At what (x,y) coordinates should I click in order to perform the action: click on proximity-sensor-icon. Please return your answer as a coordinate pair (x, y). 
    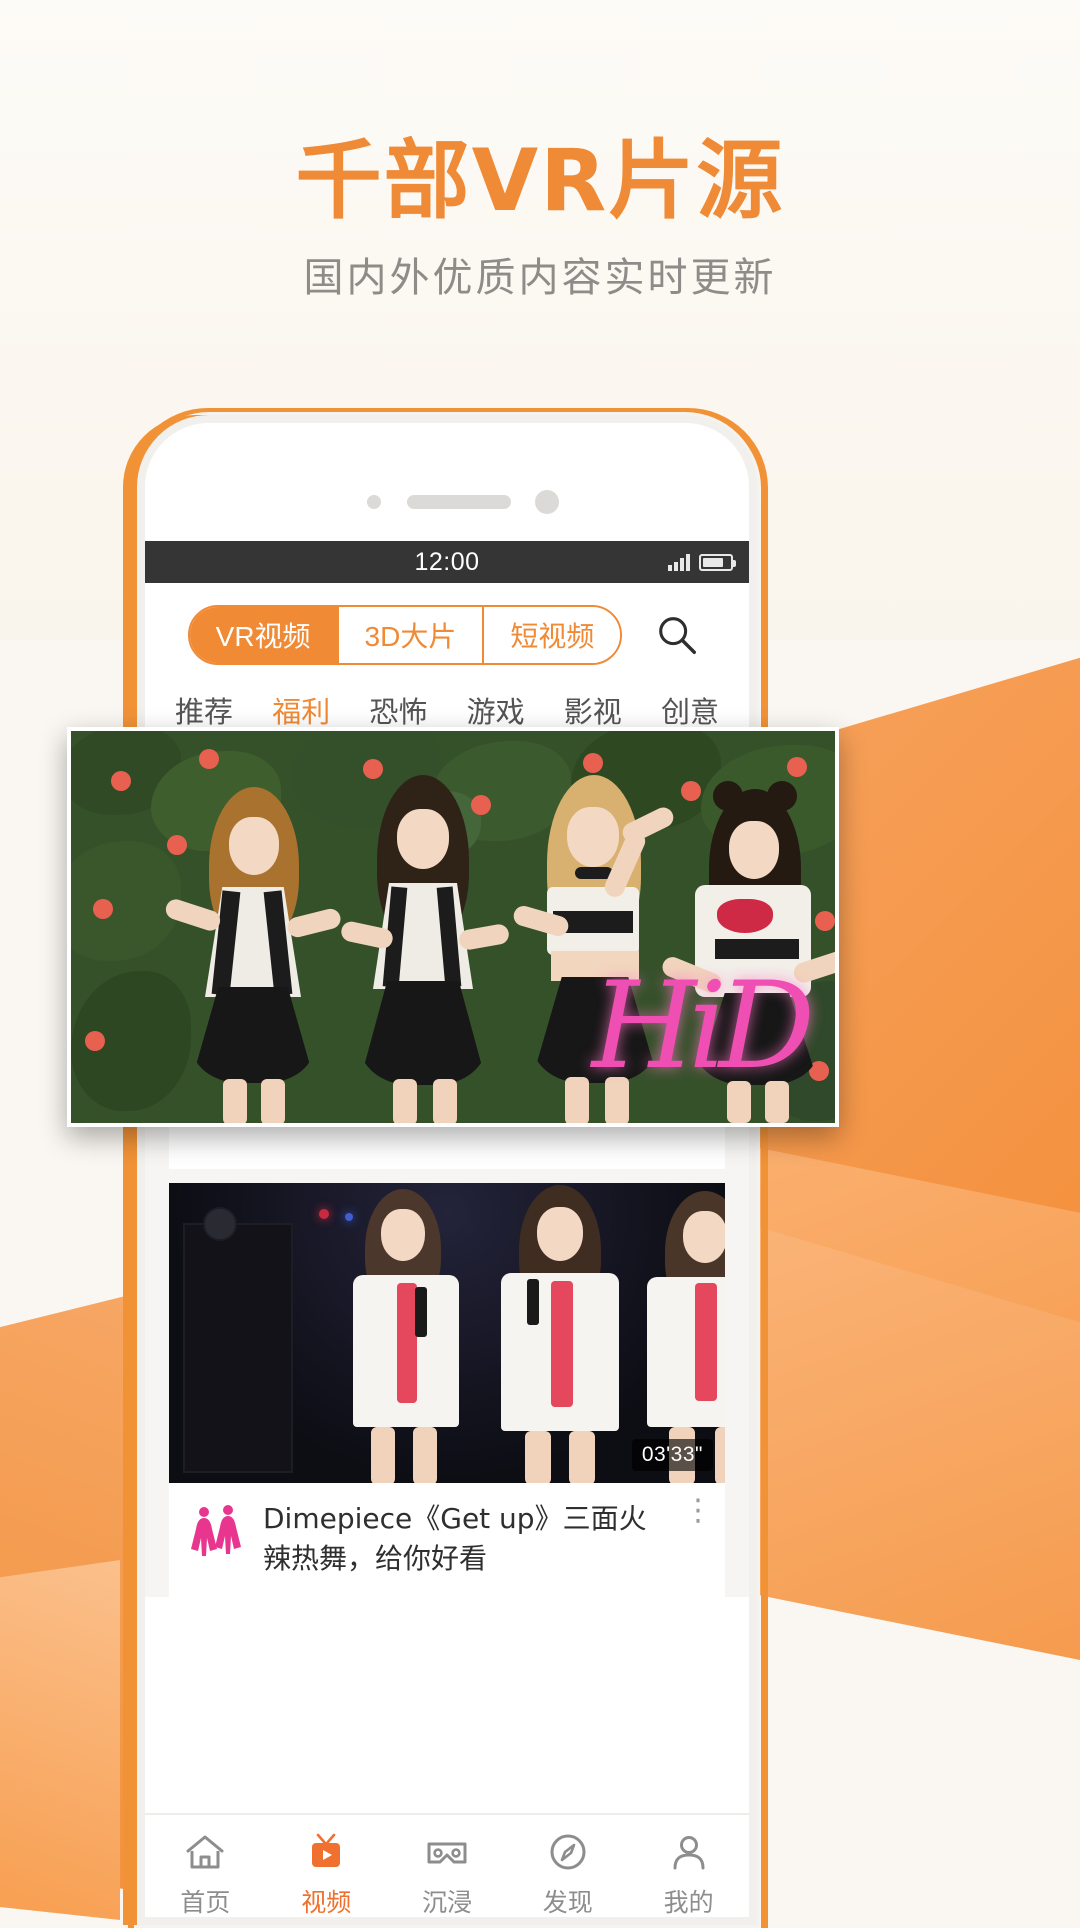
    Looking at the image, I should click on (374, 502).